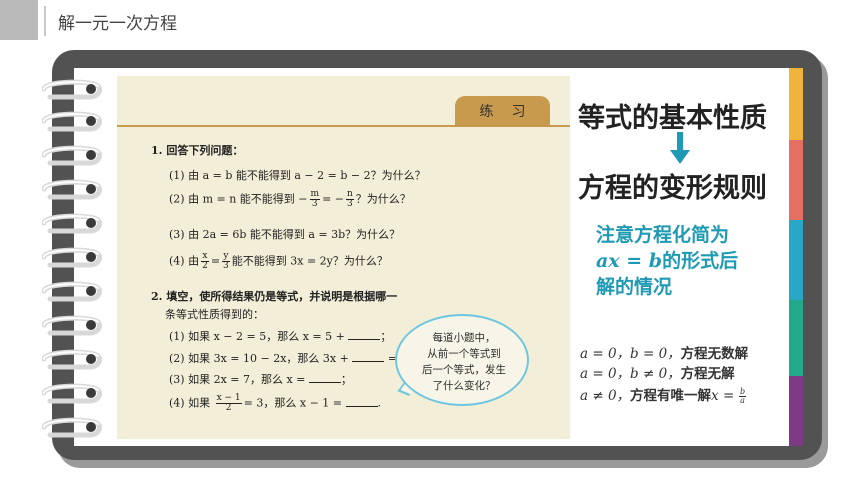 Image resolution: width=860 pixels, height=484 pixels. I want to click on case-no-solution: a = 0，b ≠ 0，方程无解, so click(657, 374).